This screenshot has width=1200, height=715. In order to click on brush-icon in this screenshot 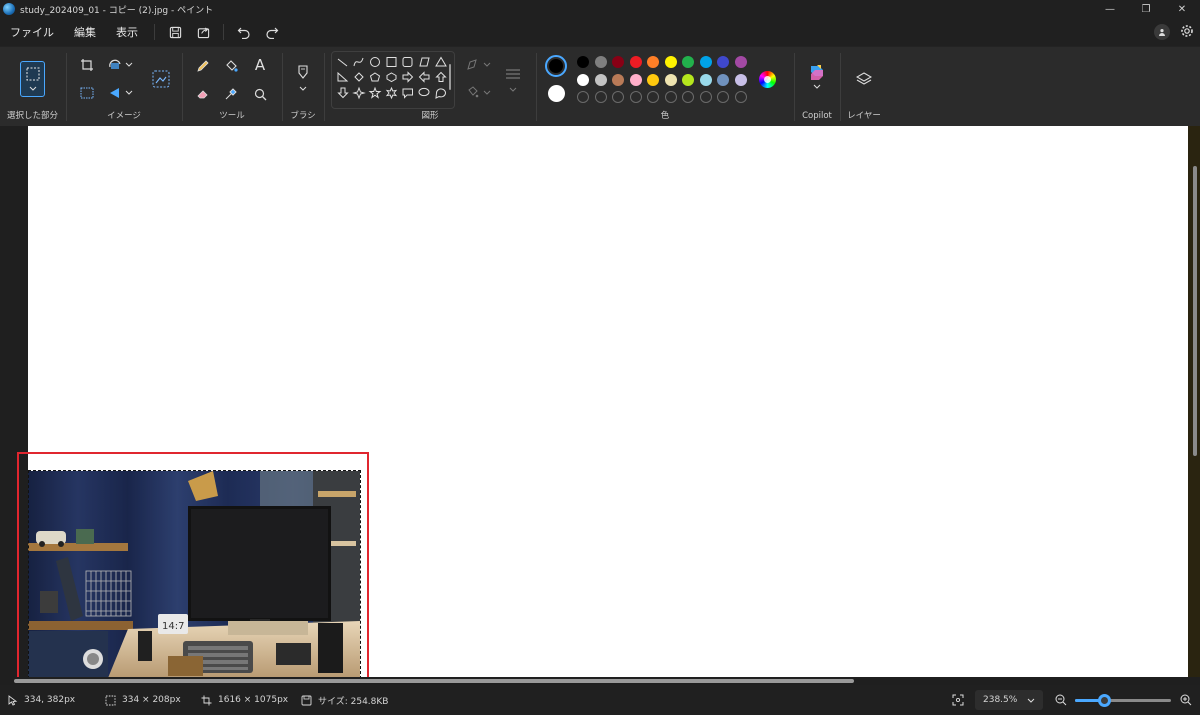, I will do `click(303, 78)`.